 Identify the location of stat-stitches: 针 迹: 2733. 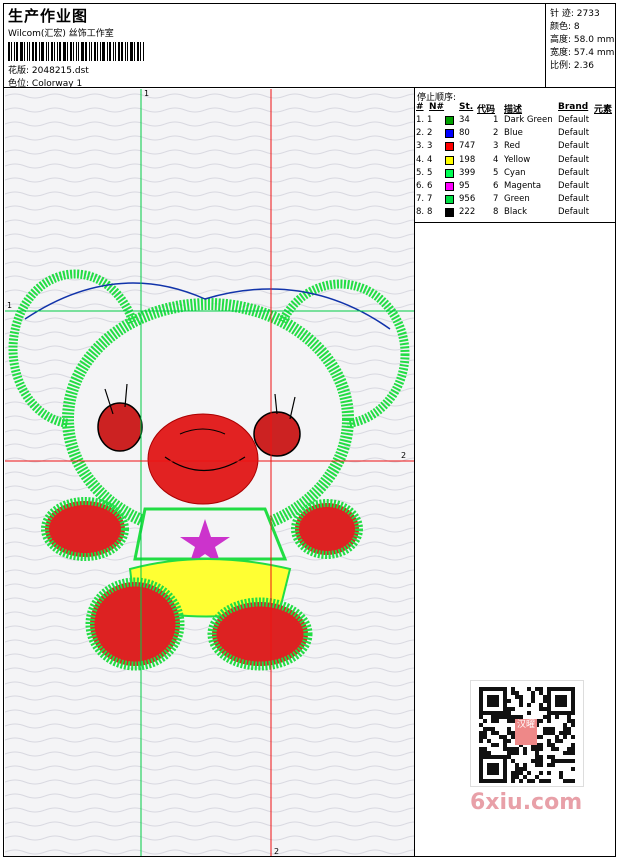
(575, 14).